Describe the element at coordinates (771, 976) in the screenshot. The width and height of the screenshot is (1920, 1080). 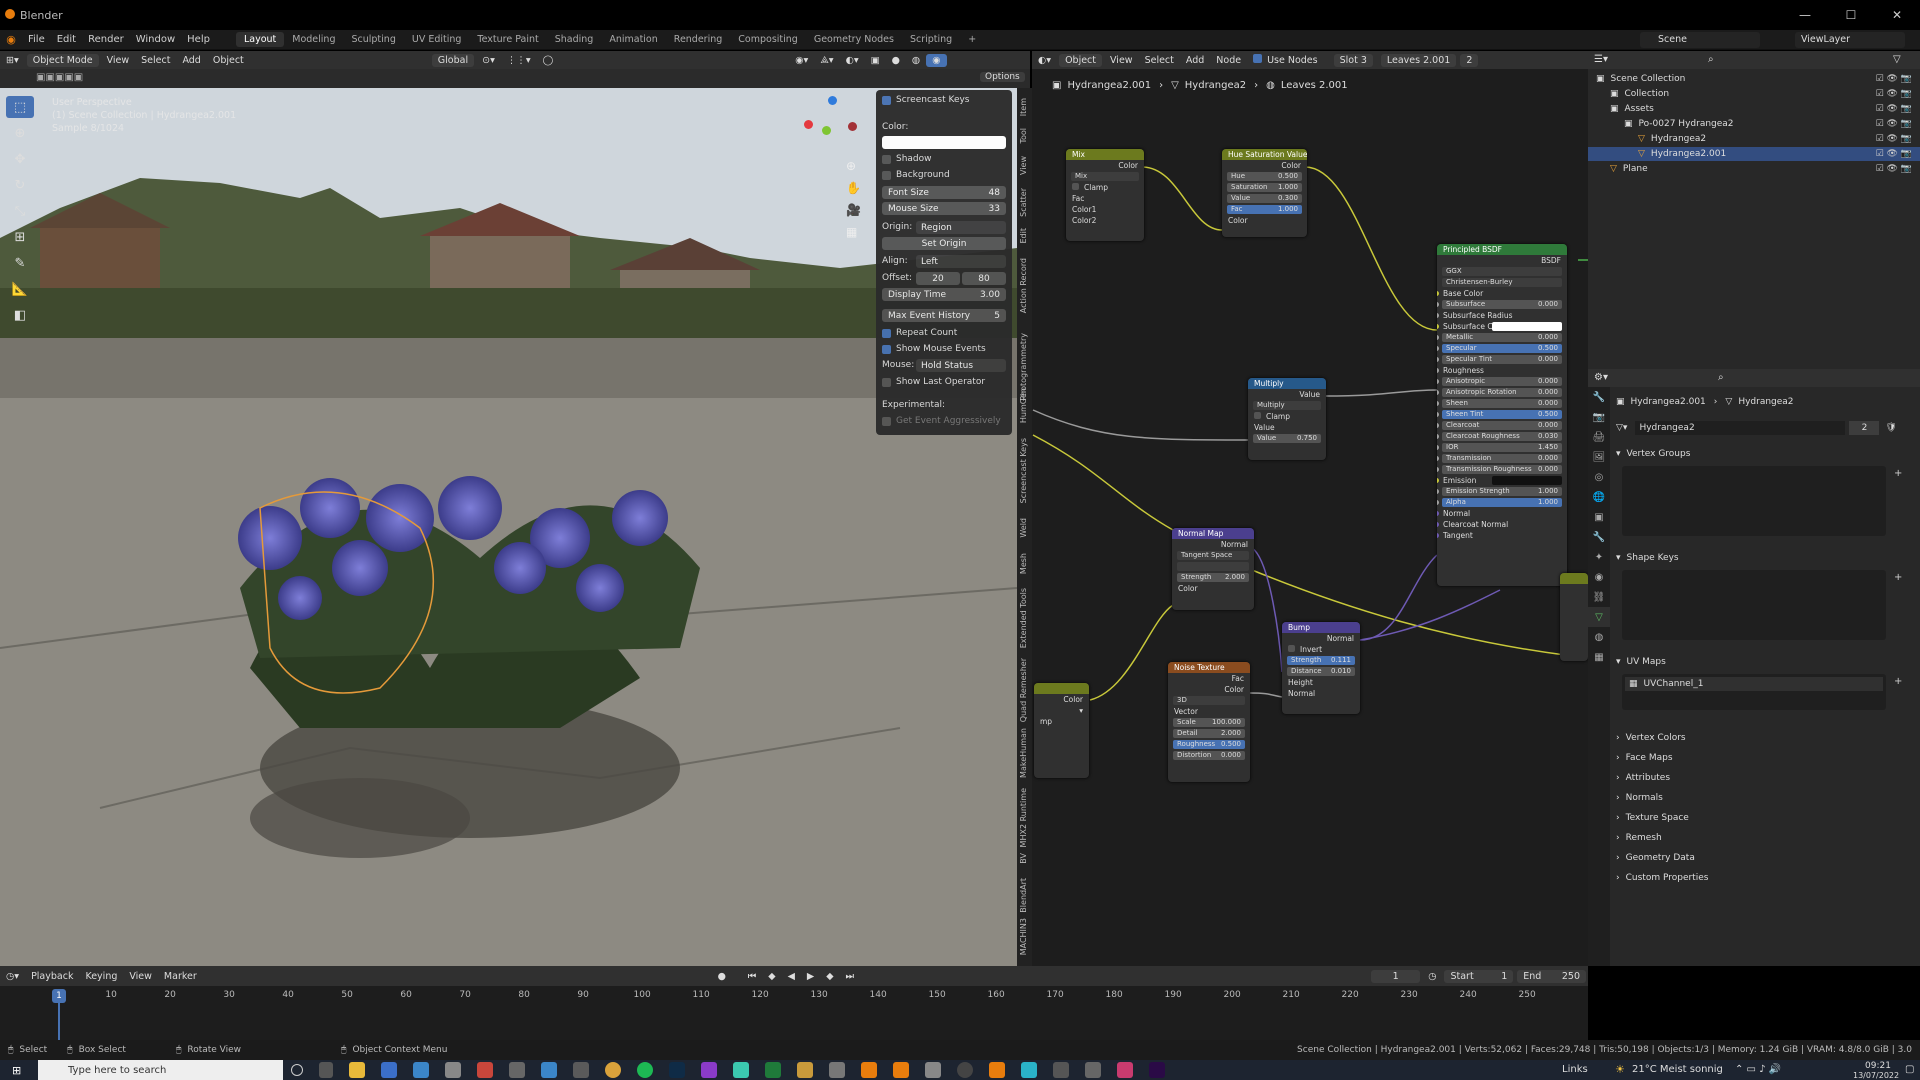
I see `prev-key-icon: ◆` at that location.